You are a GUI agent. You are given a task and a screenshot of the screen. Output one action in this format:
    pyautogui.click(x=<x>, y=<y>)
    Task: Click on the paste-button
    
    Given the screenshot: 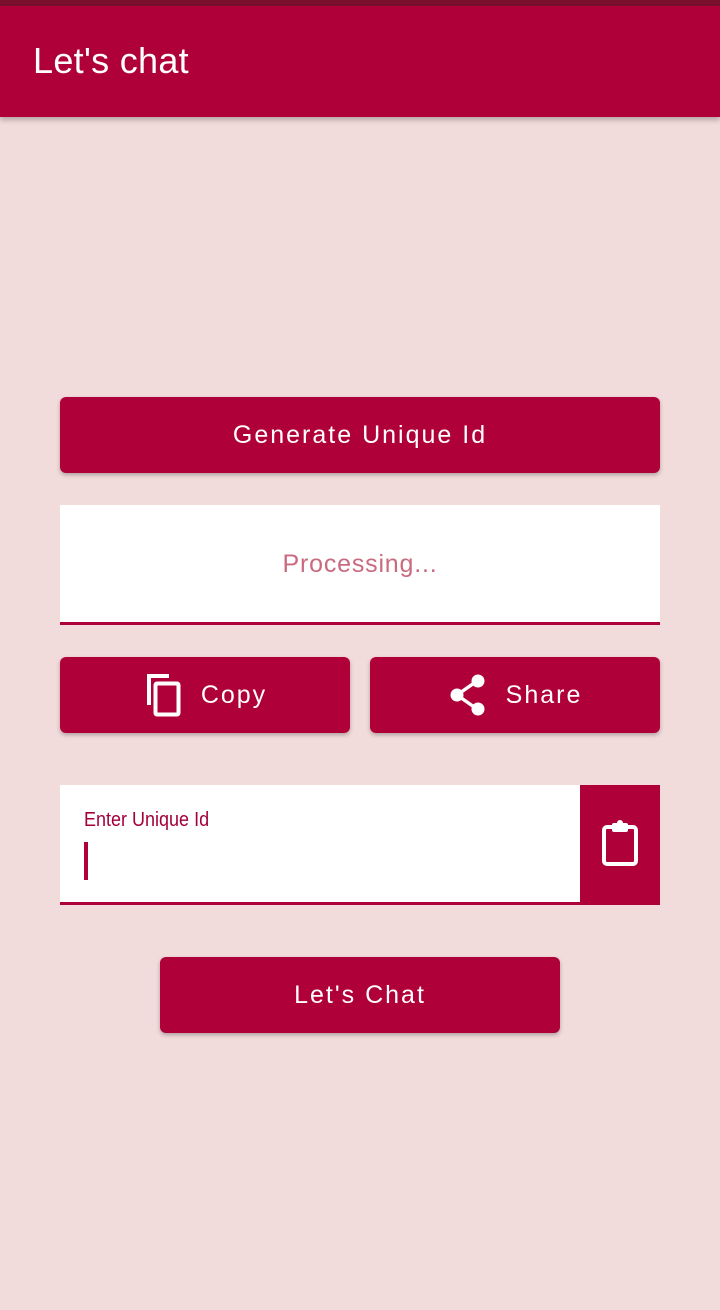 What is the action you would take?
    pyautogui.click(x=620, y=845)
    